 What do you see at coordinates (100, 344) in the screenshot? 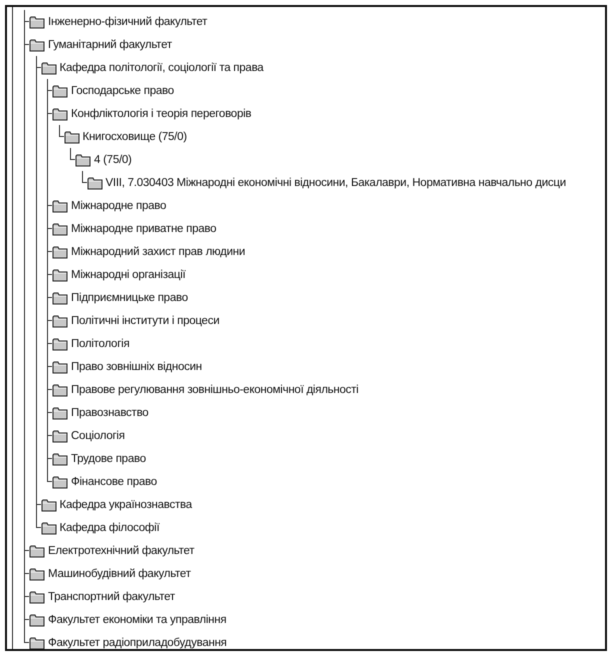
I see `tree-node-label: Політологія` at bounding box center [100, 344].